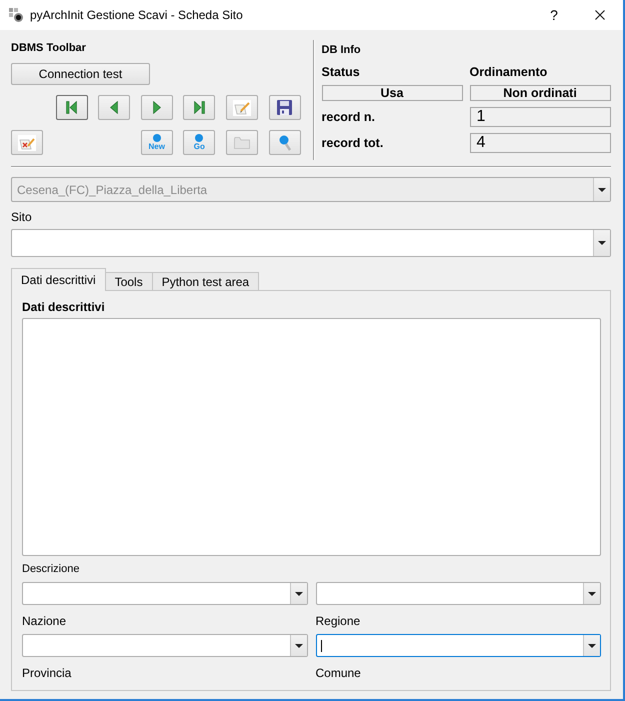  Describe the element at coordinates (353, 143) in the screenshot. I see `record-total-label: record tot.` at that location.